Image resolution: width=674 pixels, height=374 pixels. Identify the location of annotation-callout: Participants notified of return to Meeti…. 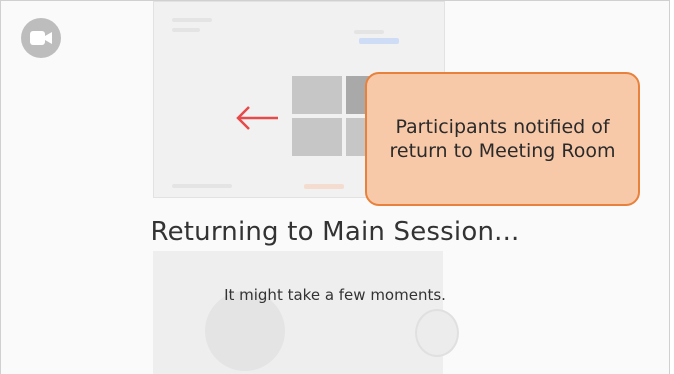
(502, 139).